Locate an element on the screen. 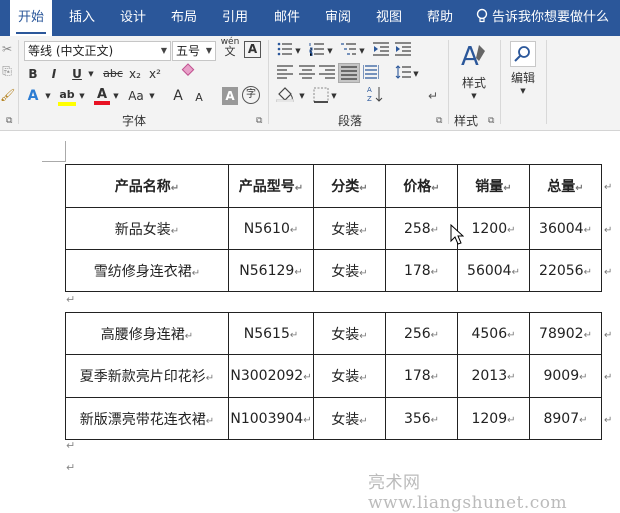 This screenshot has height=513, width=620. sort-button: AZ is located at coordinates (375, 96).